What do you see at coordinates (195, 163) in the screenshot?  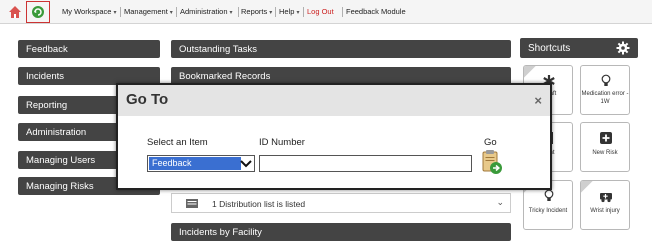 I see `item-type-selected-value: Feedback` at bounding box center [195, 163].